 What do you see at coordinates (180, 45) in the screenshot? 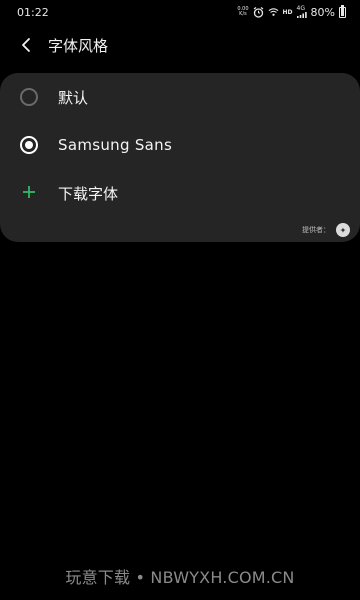
I see `header: 字体风格` at bounding box center [180, 45].